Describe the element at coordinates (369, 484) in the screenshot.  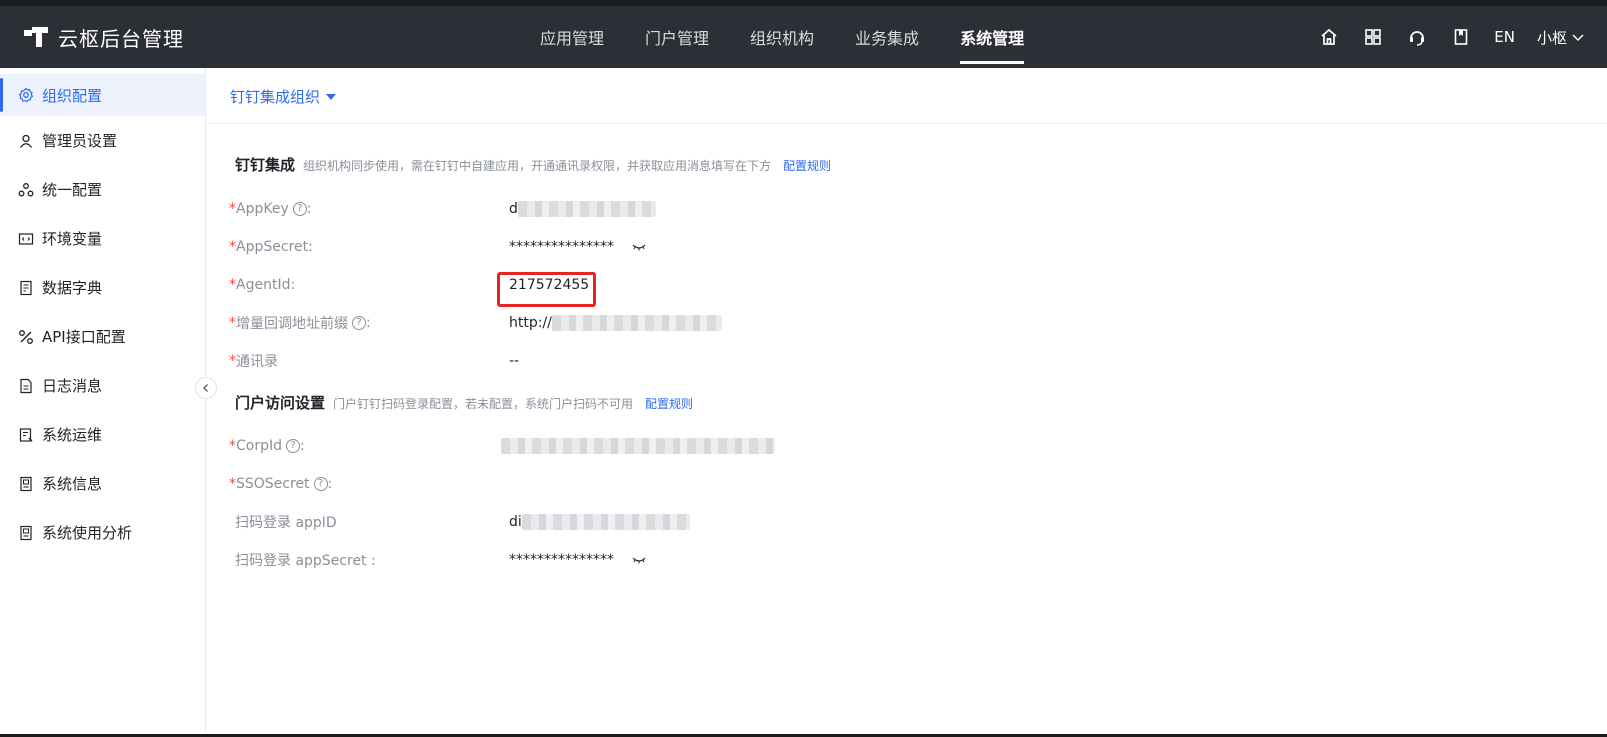
I see `ssosecret-label: * SSOSecret?:` at that location.